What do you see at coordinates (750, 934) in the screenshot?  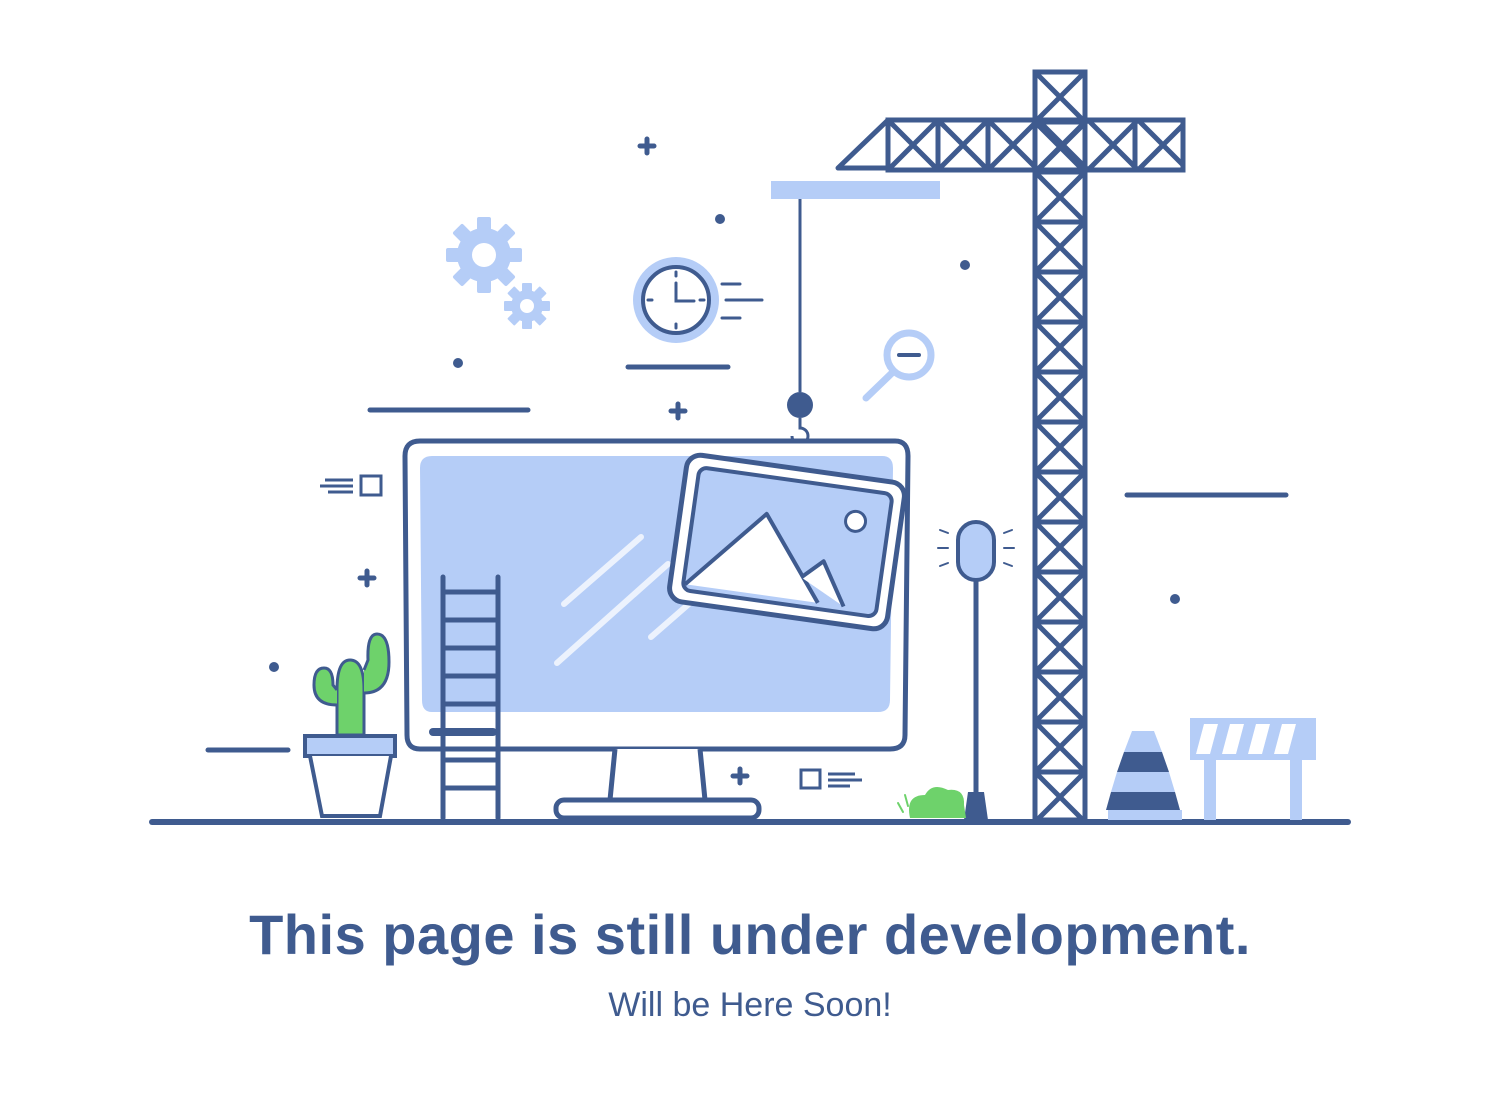 I see `page-title: This page is still under development.` at bounding box center [750, 934].